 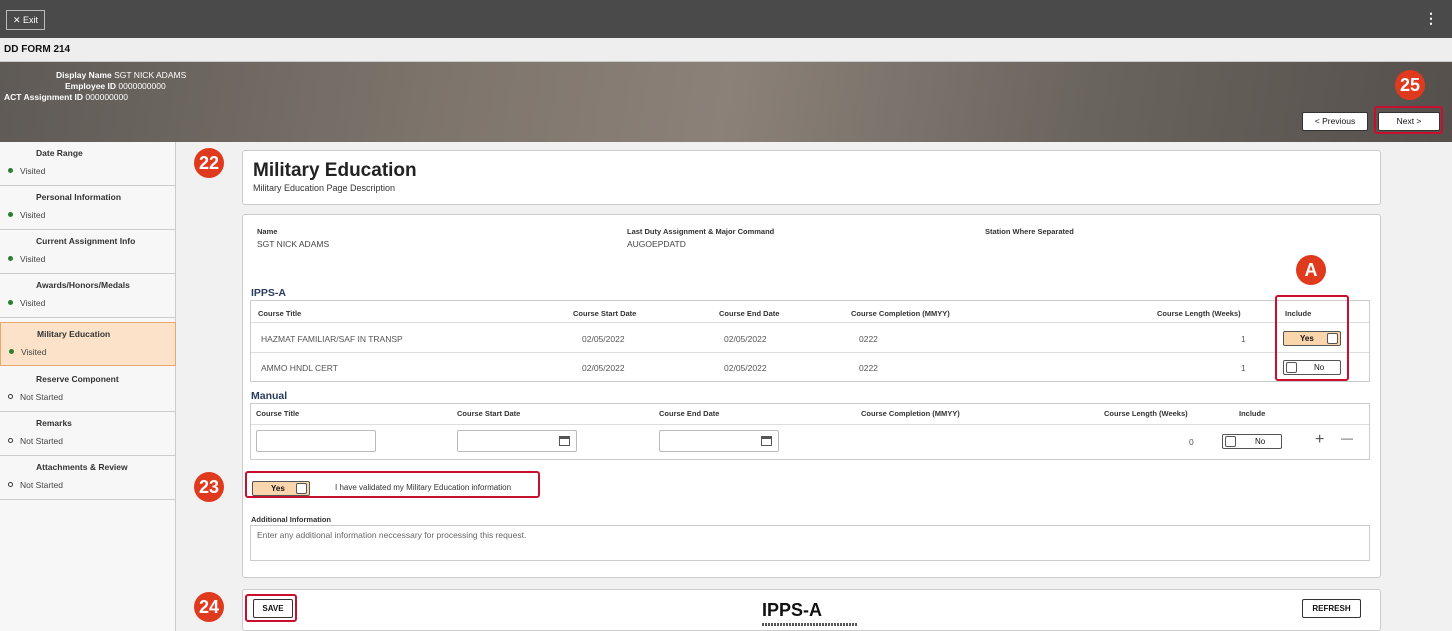 I want to click on toggle-knob-icon, so click(x=1230, y=441).